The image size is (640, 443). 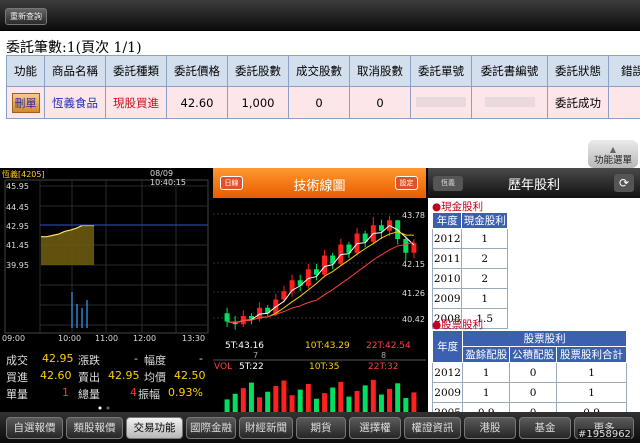 What do you see at coordinates (441, 102) in the screenshot?
I see `order-number-redacted` at bounding box center [441, 102].